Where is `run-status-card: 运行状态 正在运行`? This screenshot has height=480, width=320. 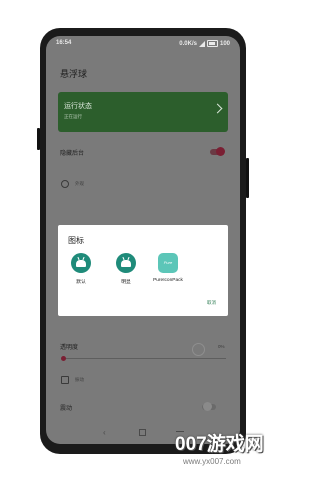
run-status-card: 运行状态 正在运行 is located at coordinates (143, 112).